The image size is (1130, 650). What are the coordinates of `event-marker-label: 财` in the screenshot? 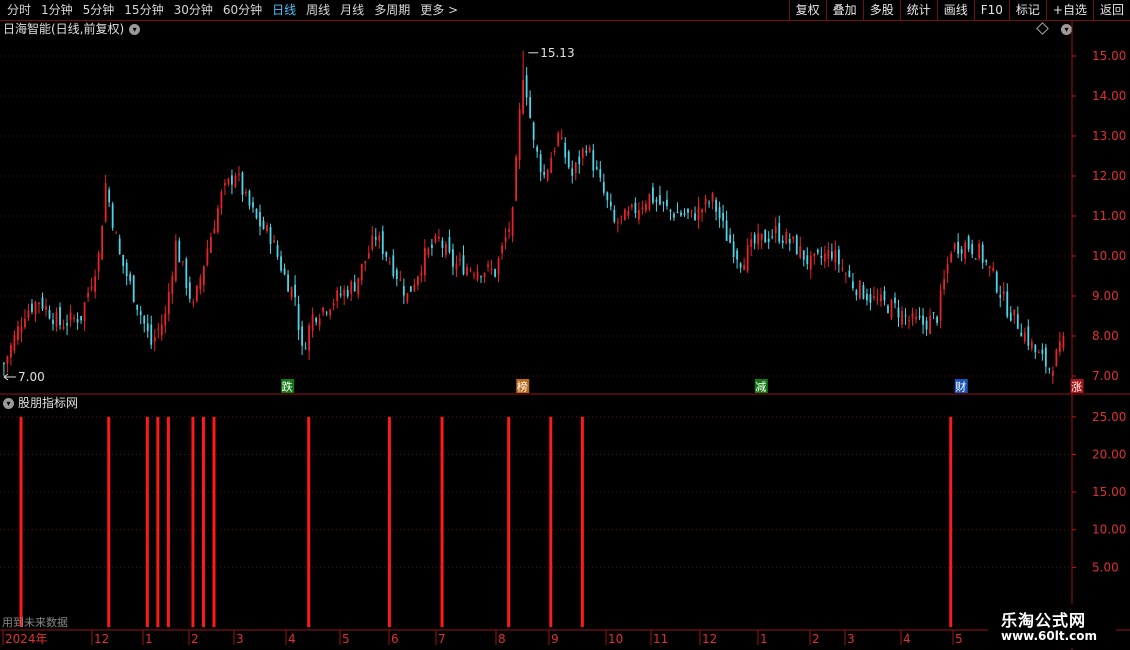 It's located at (960, 387).